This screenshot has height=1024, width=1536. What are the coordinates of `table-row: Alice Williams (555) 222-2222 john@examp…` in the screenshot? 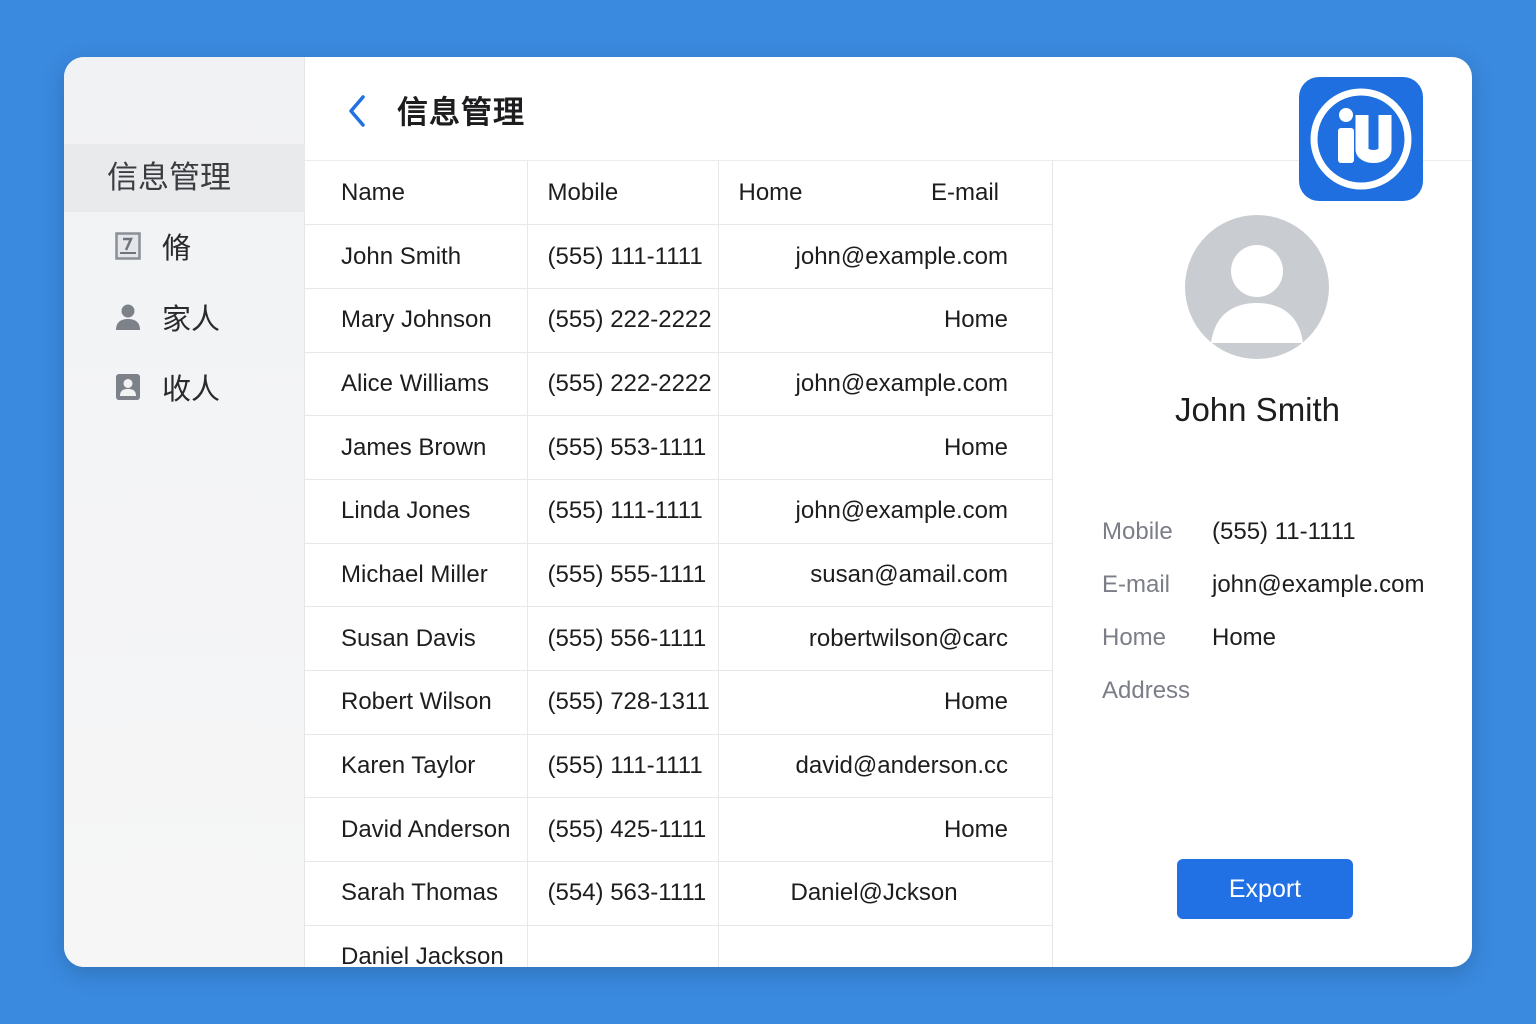 It's located at (678, 384).